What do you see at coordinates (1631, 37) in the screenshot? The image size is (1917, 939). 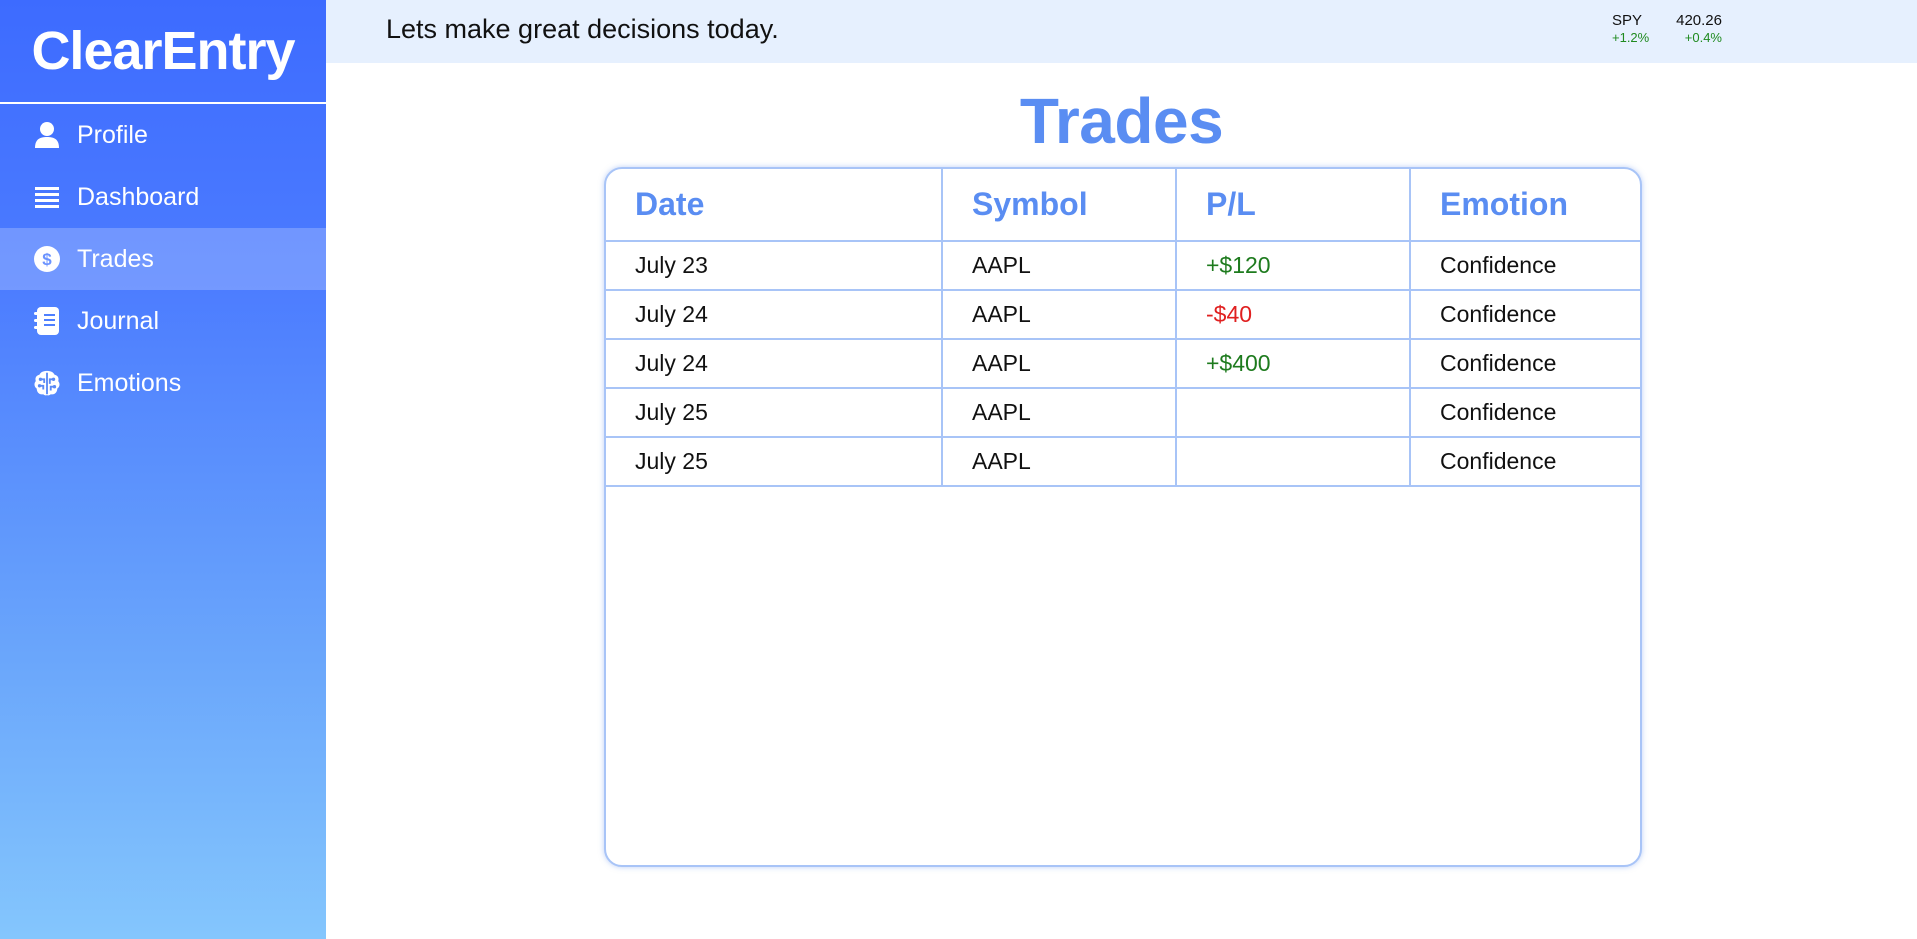 I see `ticker-change: +1.2%` at bounding box center [1631, 37].